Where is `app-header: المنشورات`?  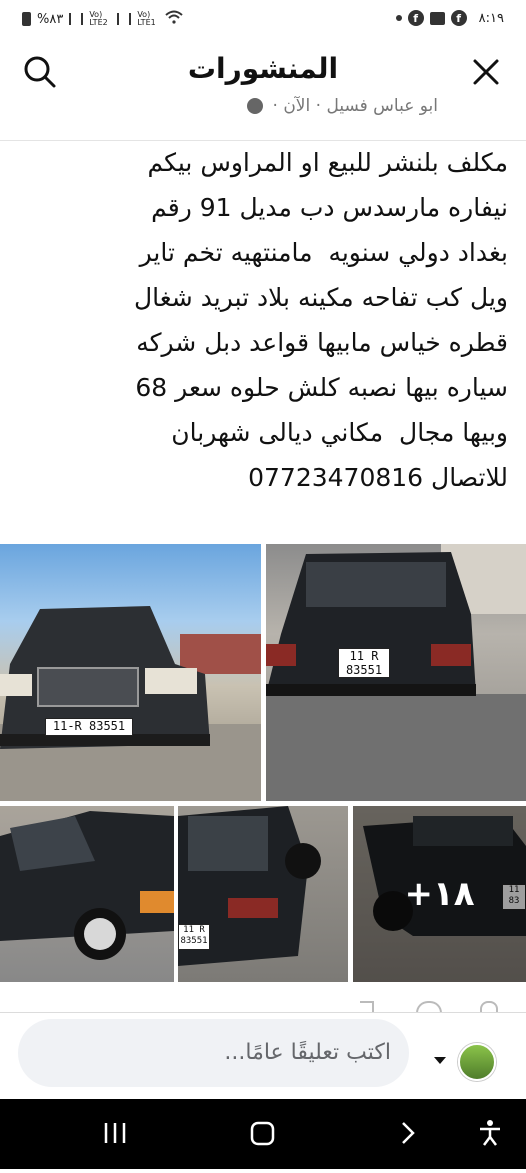 app-header: المنشورات is located at coordinates (263, 71).